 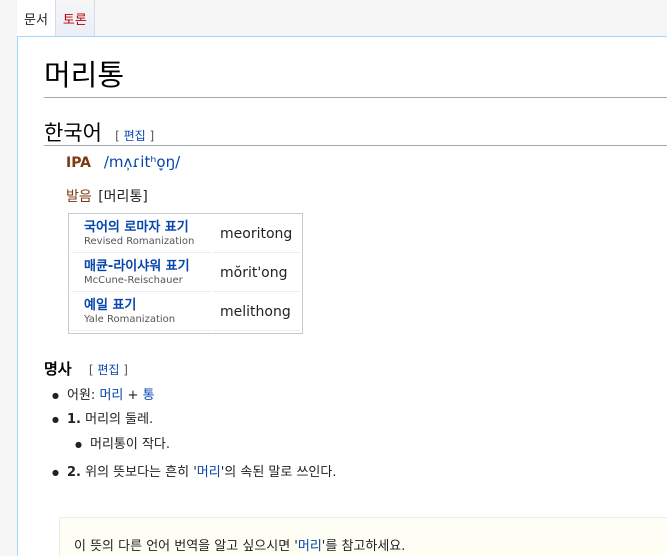 I want to click on romanization-value: mŏrit'ong, so click(x=257, y=273).